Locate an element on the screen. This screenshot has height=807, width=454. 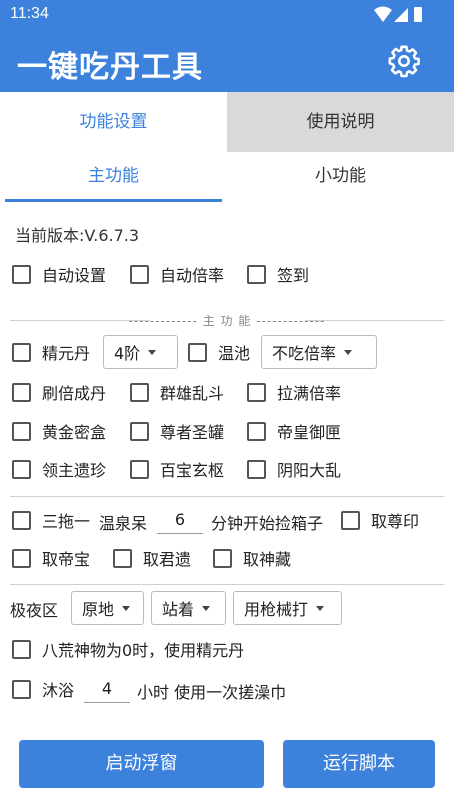
minutes-suffix-label: 分钟开始捡箱子 is located at coordinates (267, 523).